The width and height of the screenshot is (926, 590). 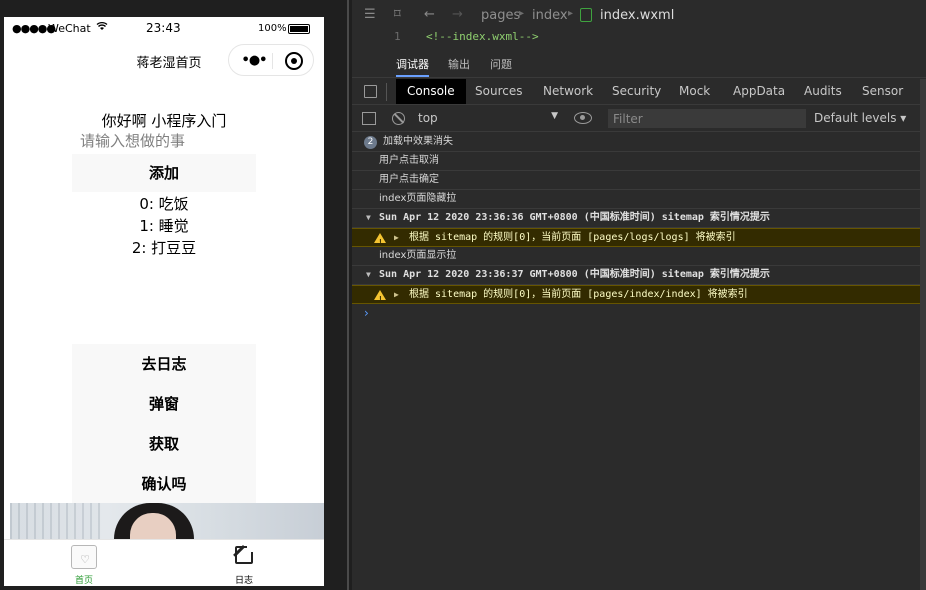 What do you see at coordinates (397, 14) in the screenshot?
I see `bookmark-icon: ⌑` at bounding box center [397, 14].